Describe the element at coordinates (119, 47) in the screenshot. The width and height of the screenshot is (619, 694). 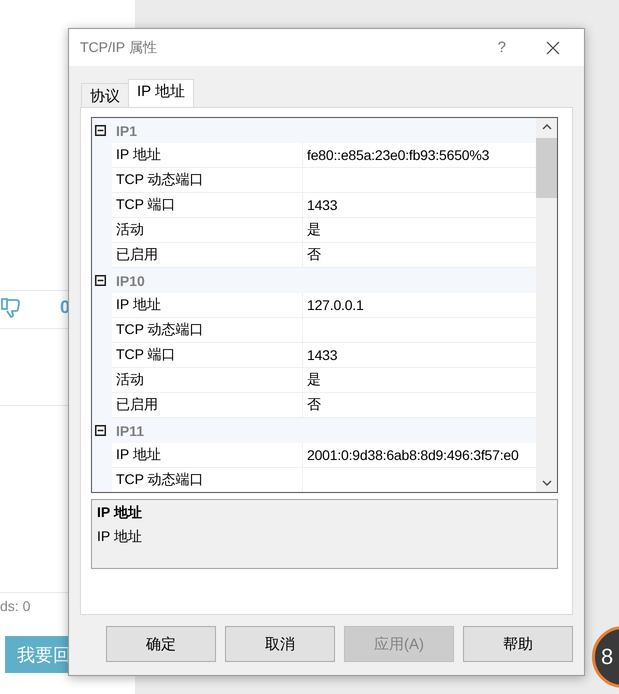
I see `window-title: TCP/IP 属性` at that location.